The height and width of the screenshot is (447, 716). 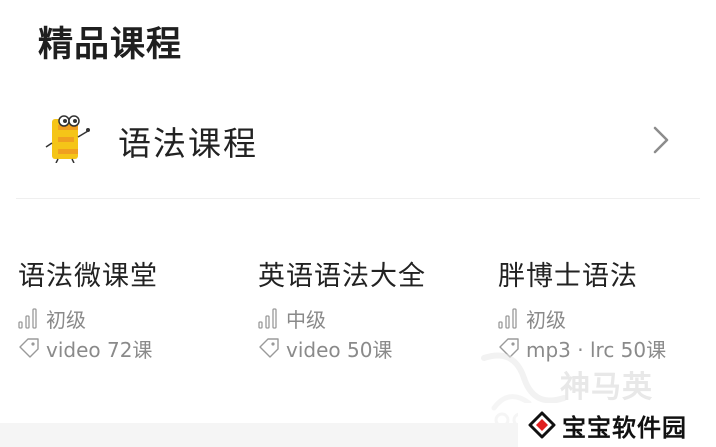 I want to click on course-level-text: 中级, so click(x=306, y=319).